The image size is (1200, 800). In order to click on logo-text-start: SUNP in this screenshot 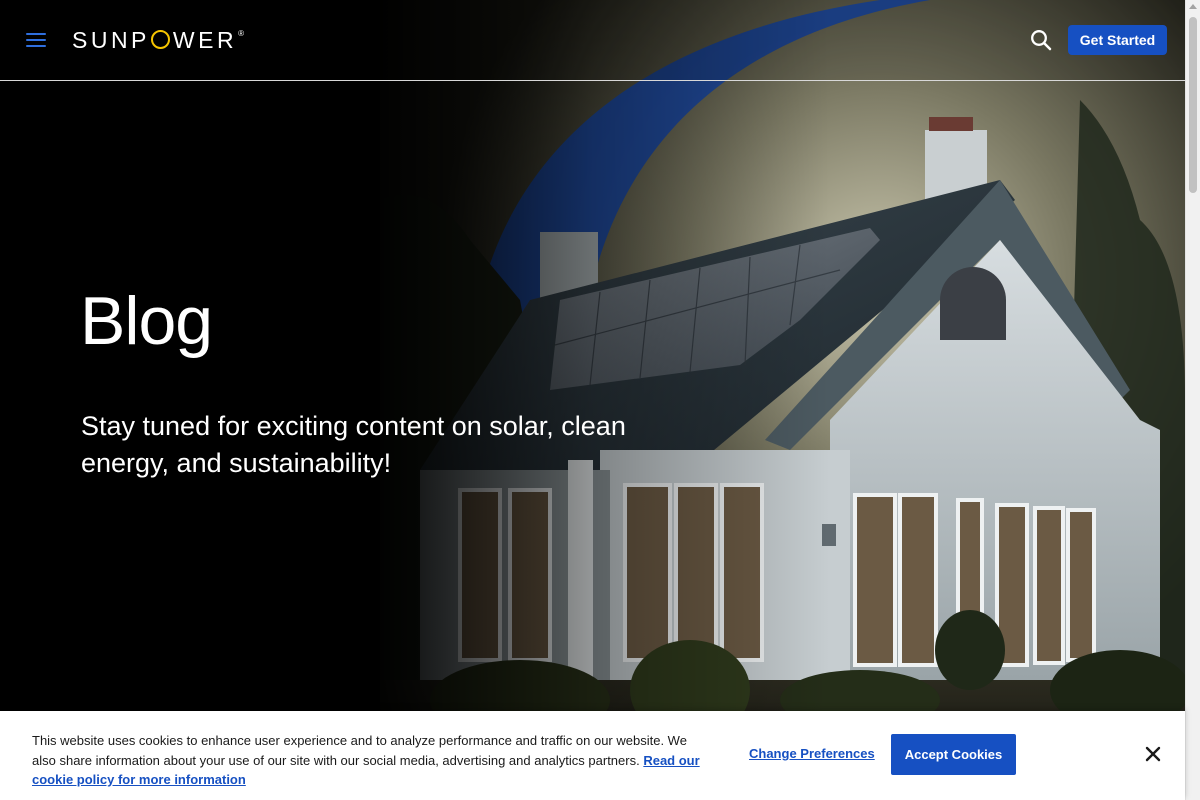, I will do `click(111, 40)`.